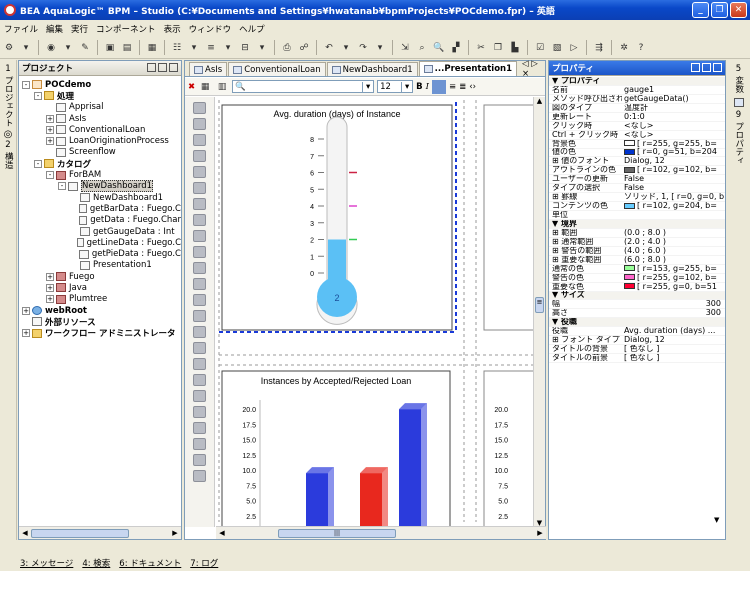  Describe the element at coordinates (468, 68) in the screenshot. I see `tab-presentation1: ...Presentation1` at that location.